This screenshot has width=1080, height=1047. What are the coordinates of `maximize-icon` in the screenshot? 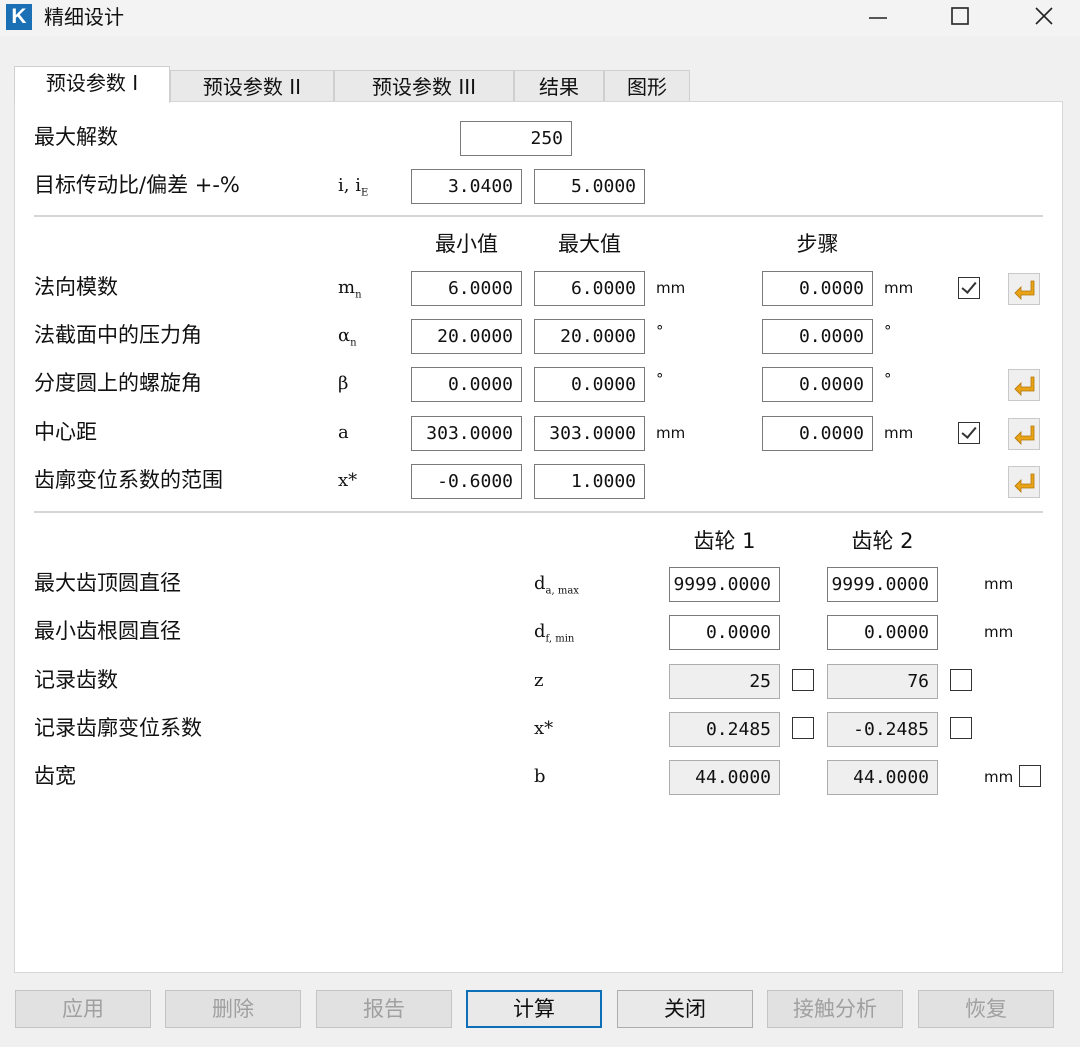 It's located at (960, 16).